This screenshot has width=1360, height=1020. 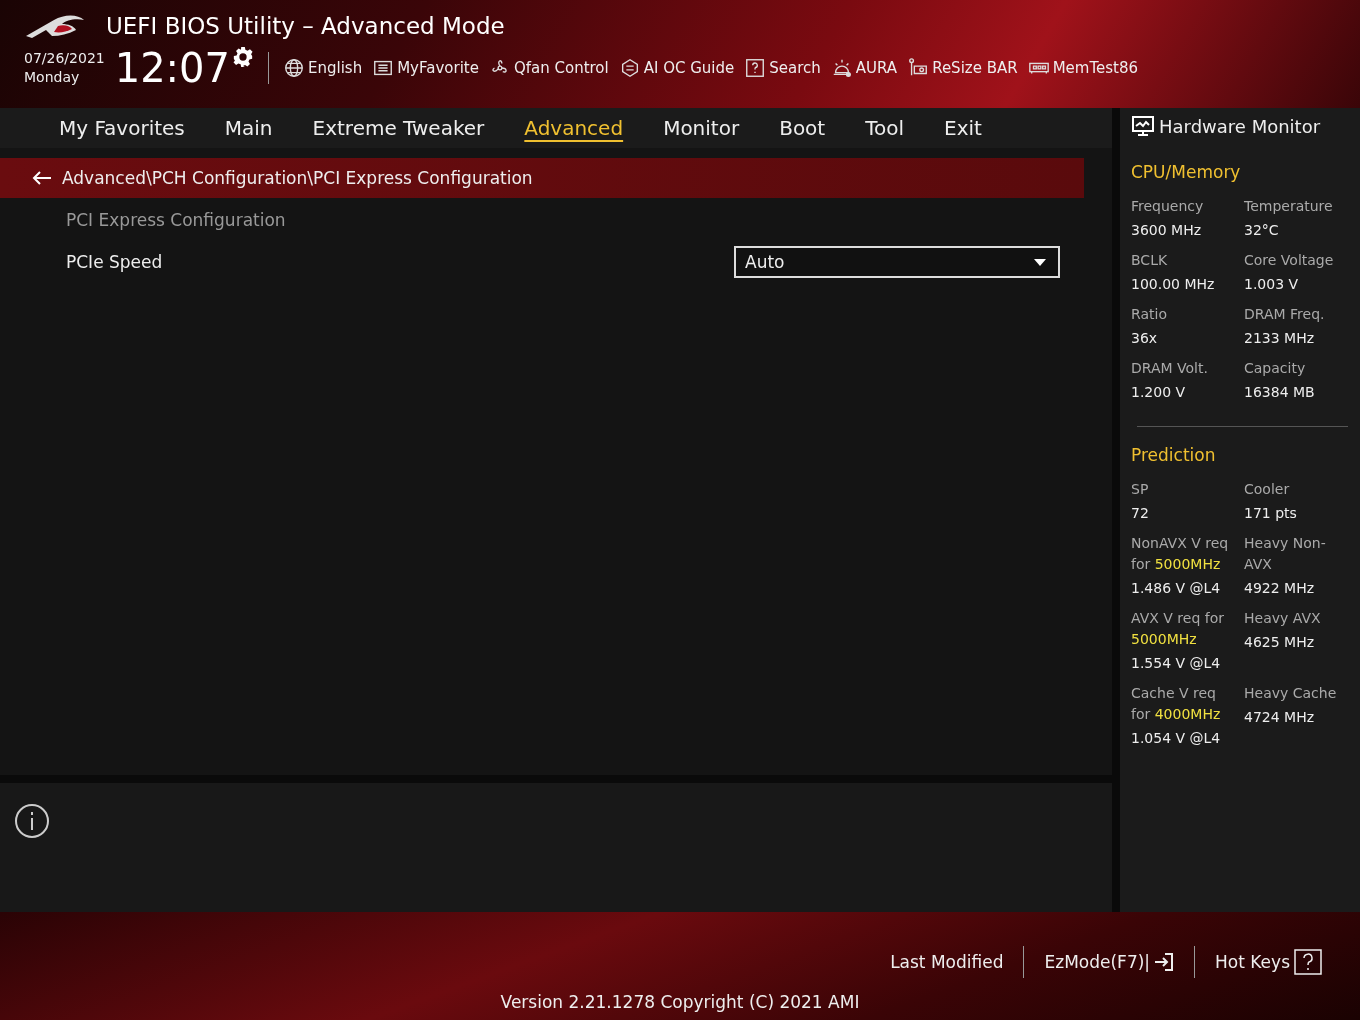 What do you see at coordinates (1271, 513) in the screenshot?
I see `metric-value: 171 pts` at bounding box center [1271, 513].